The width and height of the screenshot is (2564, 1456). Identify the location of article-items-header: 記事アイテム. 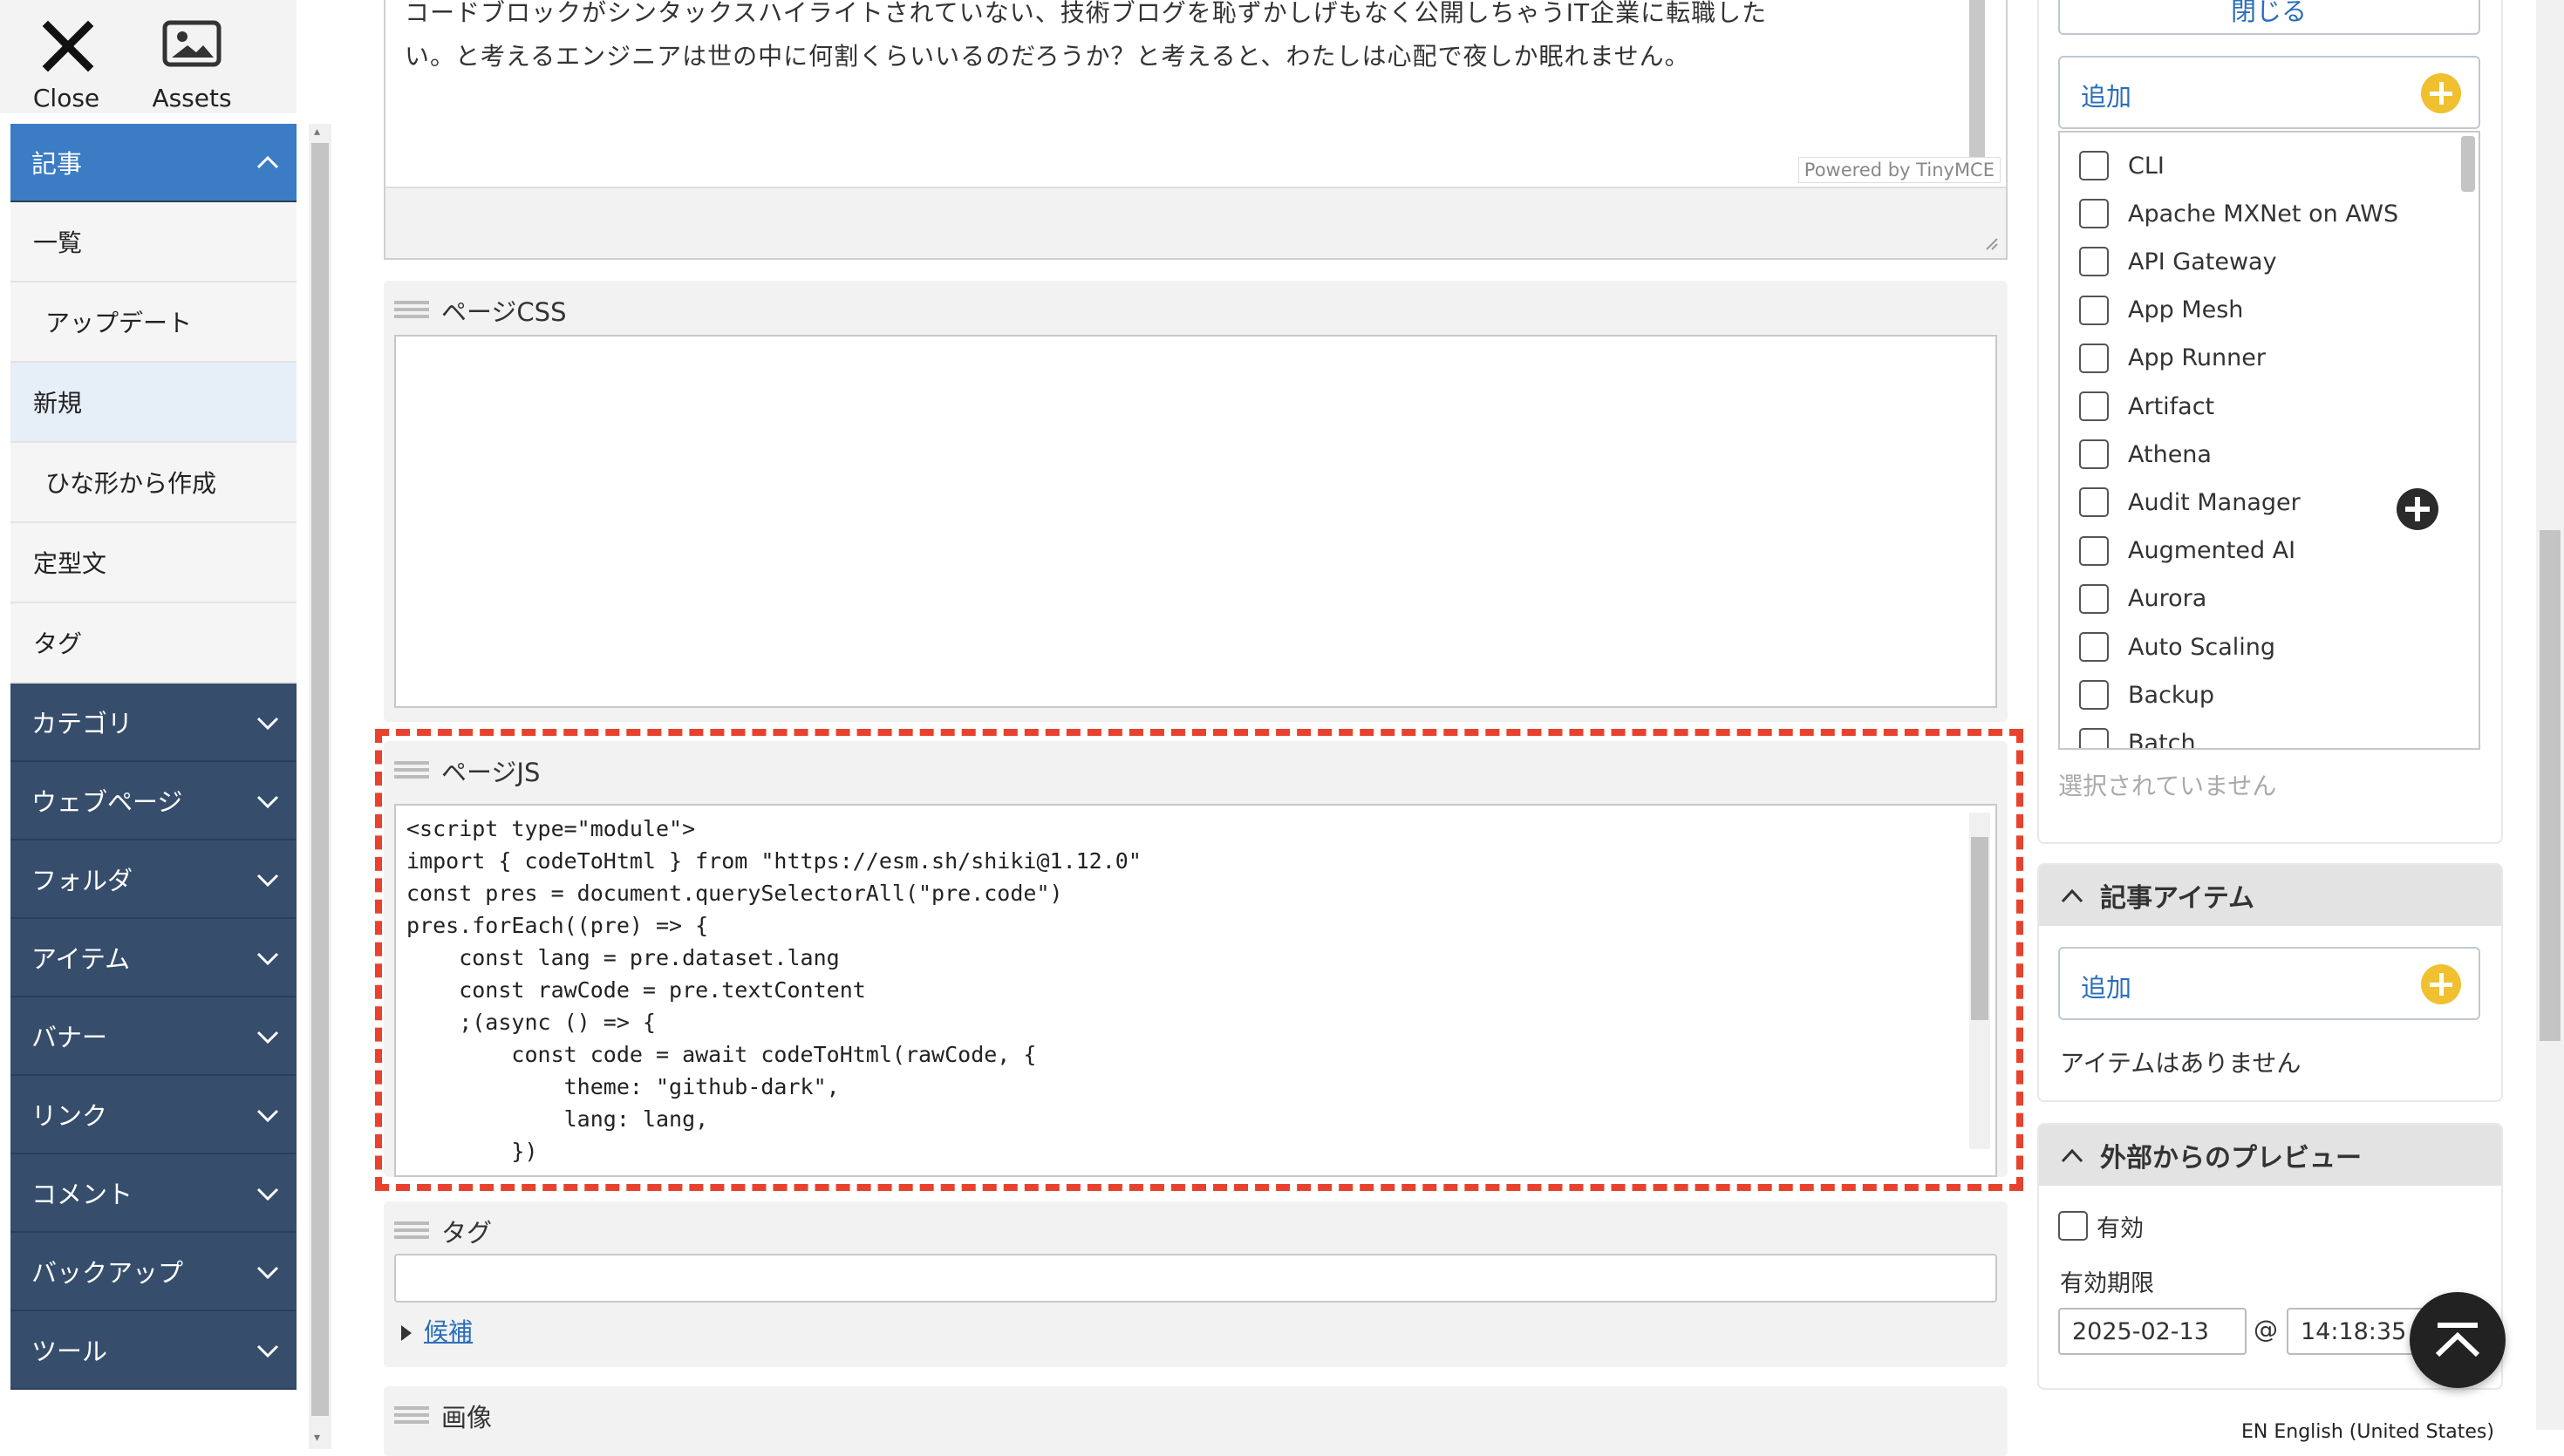
(2270, 895).